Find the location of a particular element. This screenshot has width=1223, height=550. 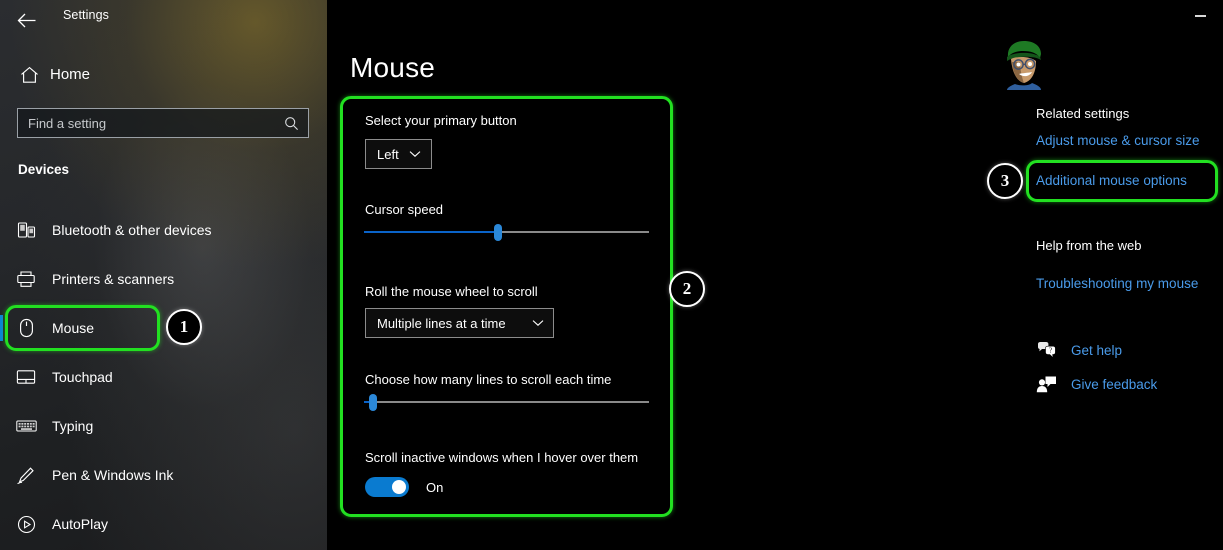

primary-button-label: Select your primary button is located at coordinates (441, 120).